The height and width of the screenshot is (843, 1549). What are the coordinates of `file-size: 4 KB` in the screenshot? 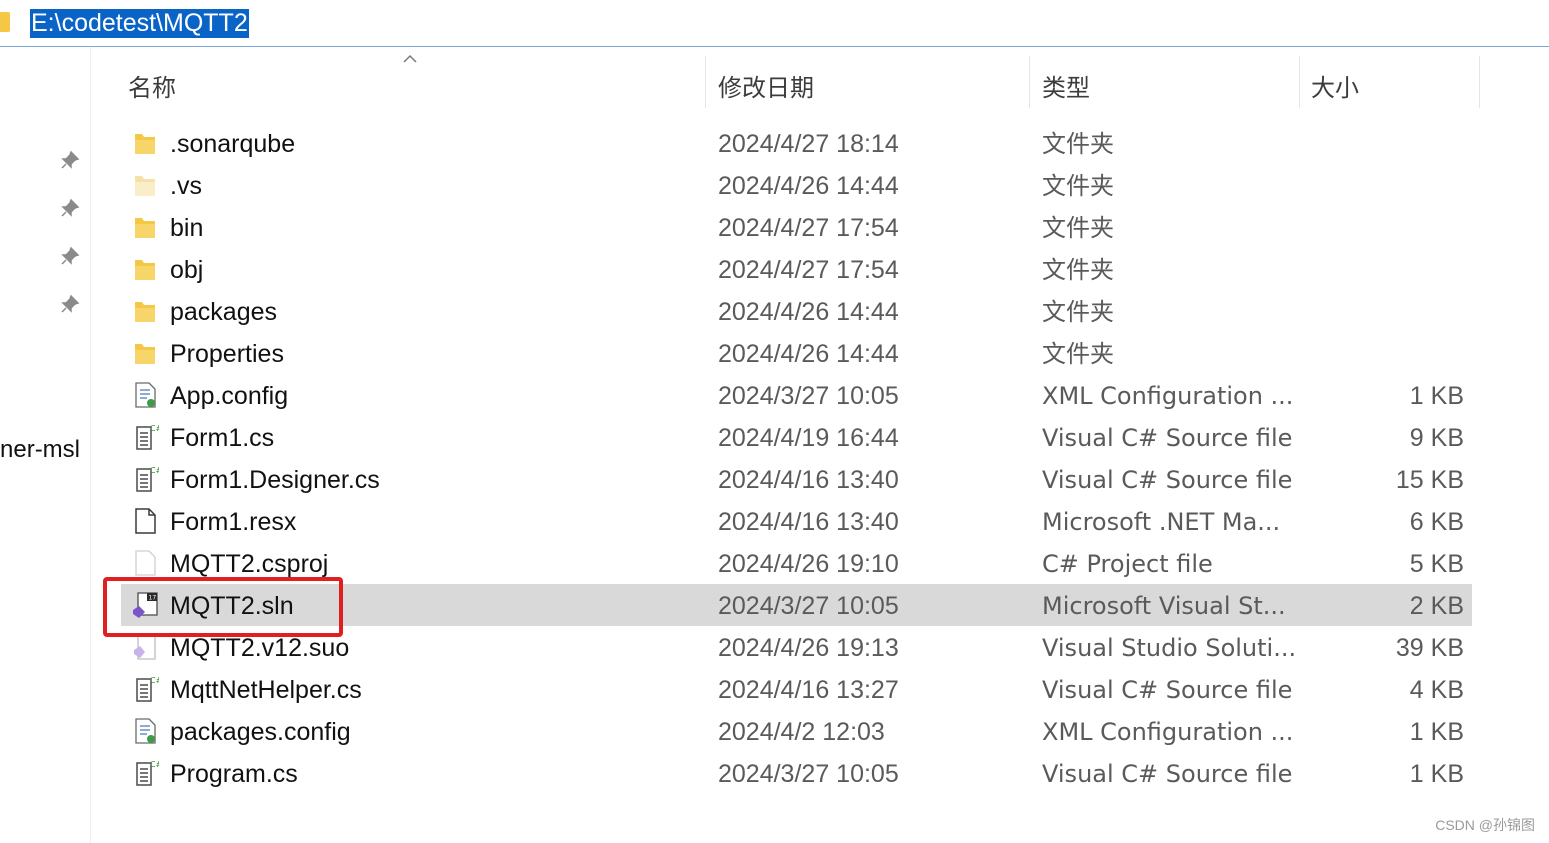 It's located at (1436, 690).